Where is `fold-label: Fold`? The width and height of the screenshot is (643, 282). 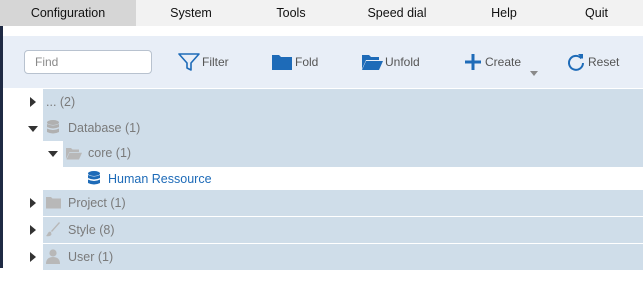
fold-label: Fold is located at coordinates (307, 62).